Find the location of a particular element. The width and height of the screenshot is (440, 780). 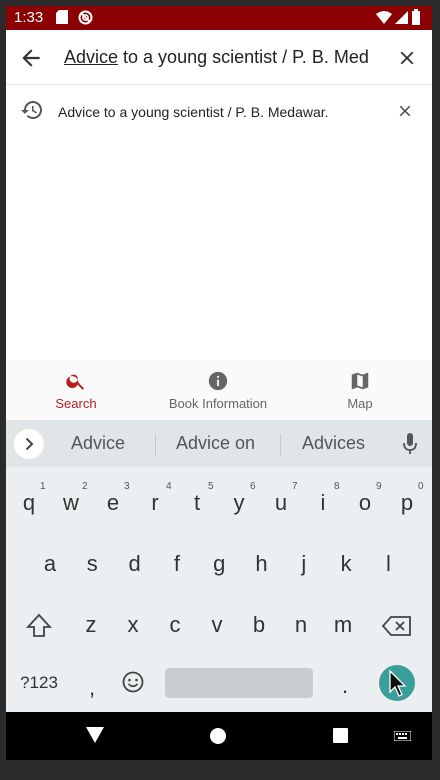

expand-toolbar-button is located at coordinates (29, 444).